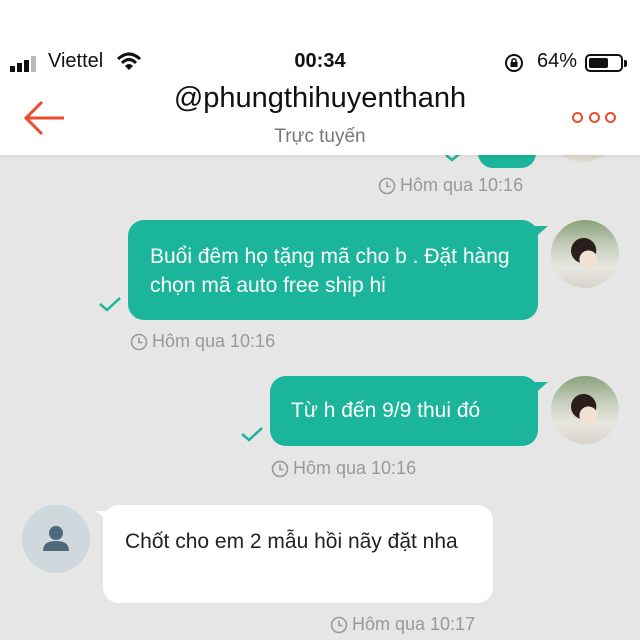  What do you see at coordinates (386, 410) in the screenshot?
I see `message-text: Từ h đến 9/9 thui đó` at bounding box center [386, 410].